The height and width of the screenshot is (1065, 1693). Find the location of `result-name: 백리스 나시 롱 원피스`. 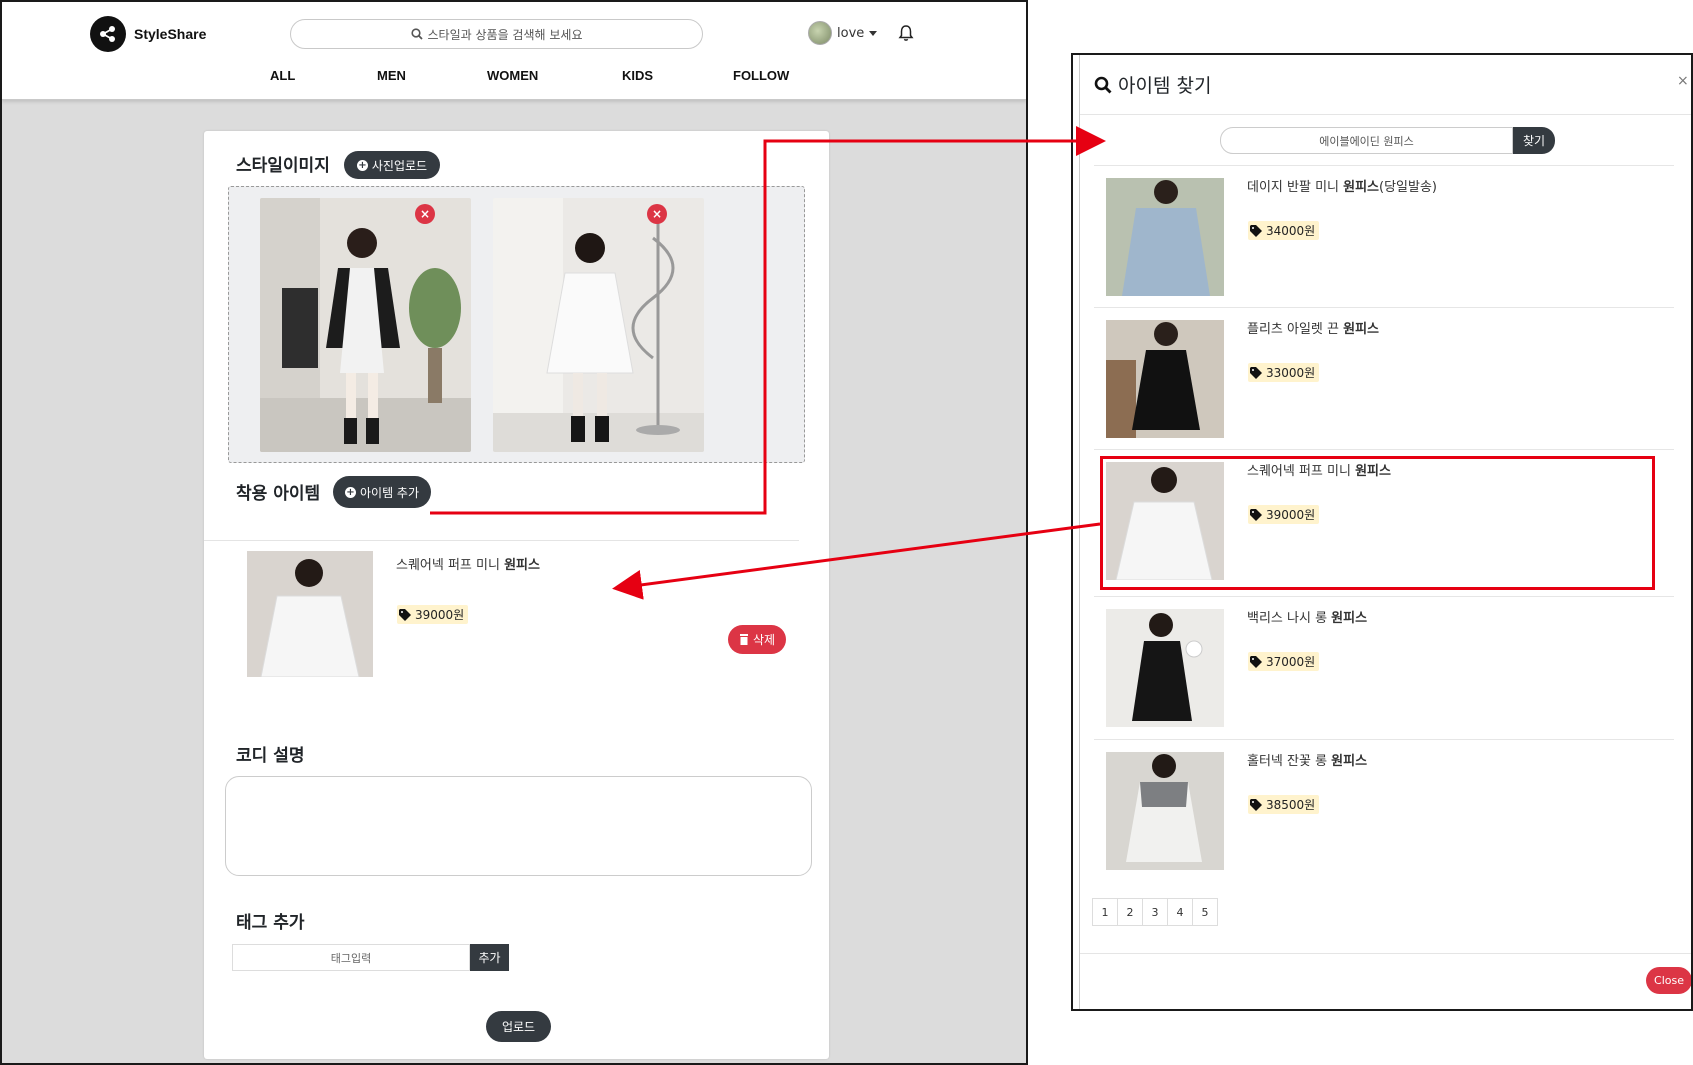

result-name: 백리스 나시 롱 원피스 is located at coordinates (1307, 618).